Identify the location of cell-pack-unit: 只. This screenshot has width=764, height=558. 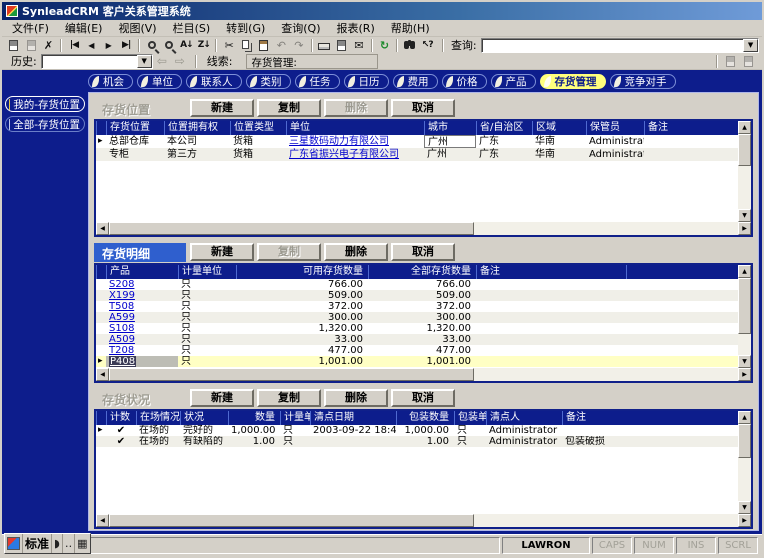
(470, 441).